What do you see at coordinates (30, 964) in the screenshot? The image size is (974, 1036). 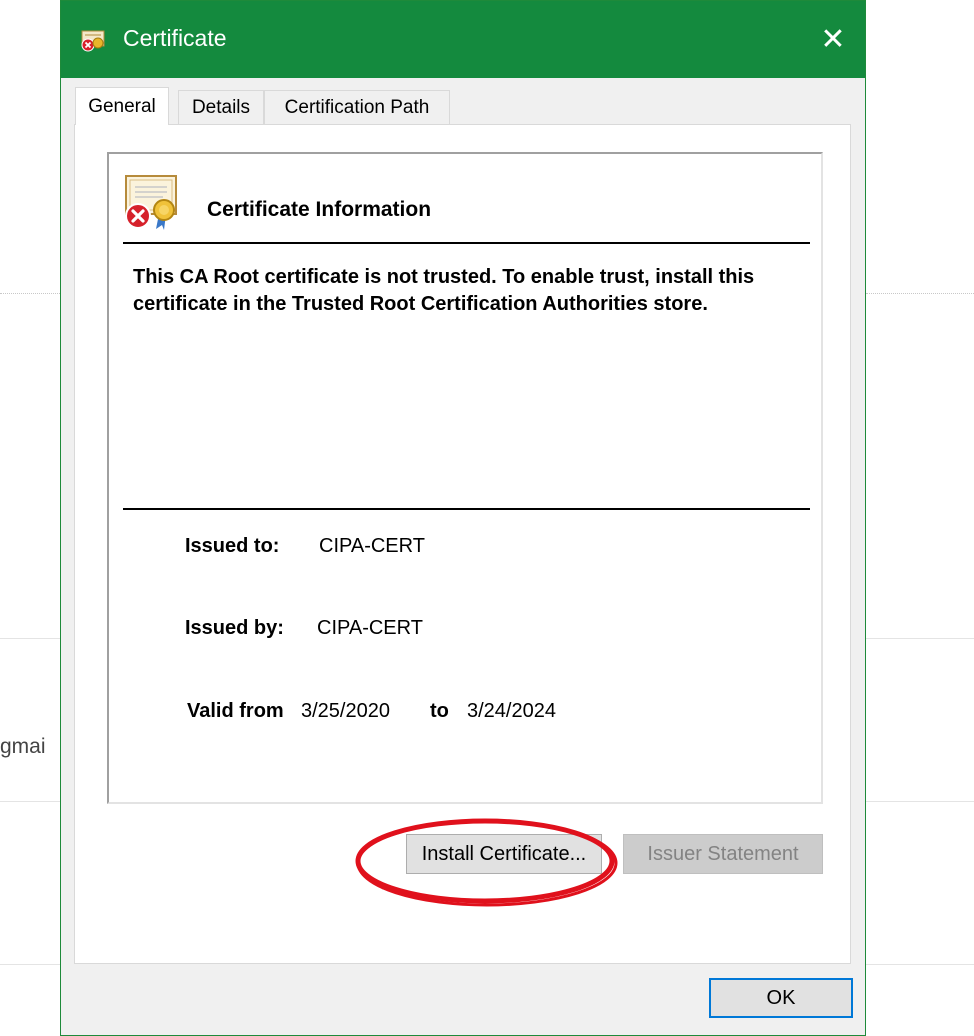 I see `background-rule-3-left` at bounding box center [30, 964].